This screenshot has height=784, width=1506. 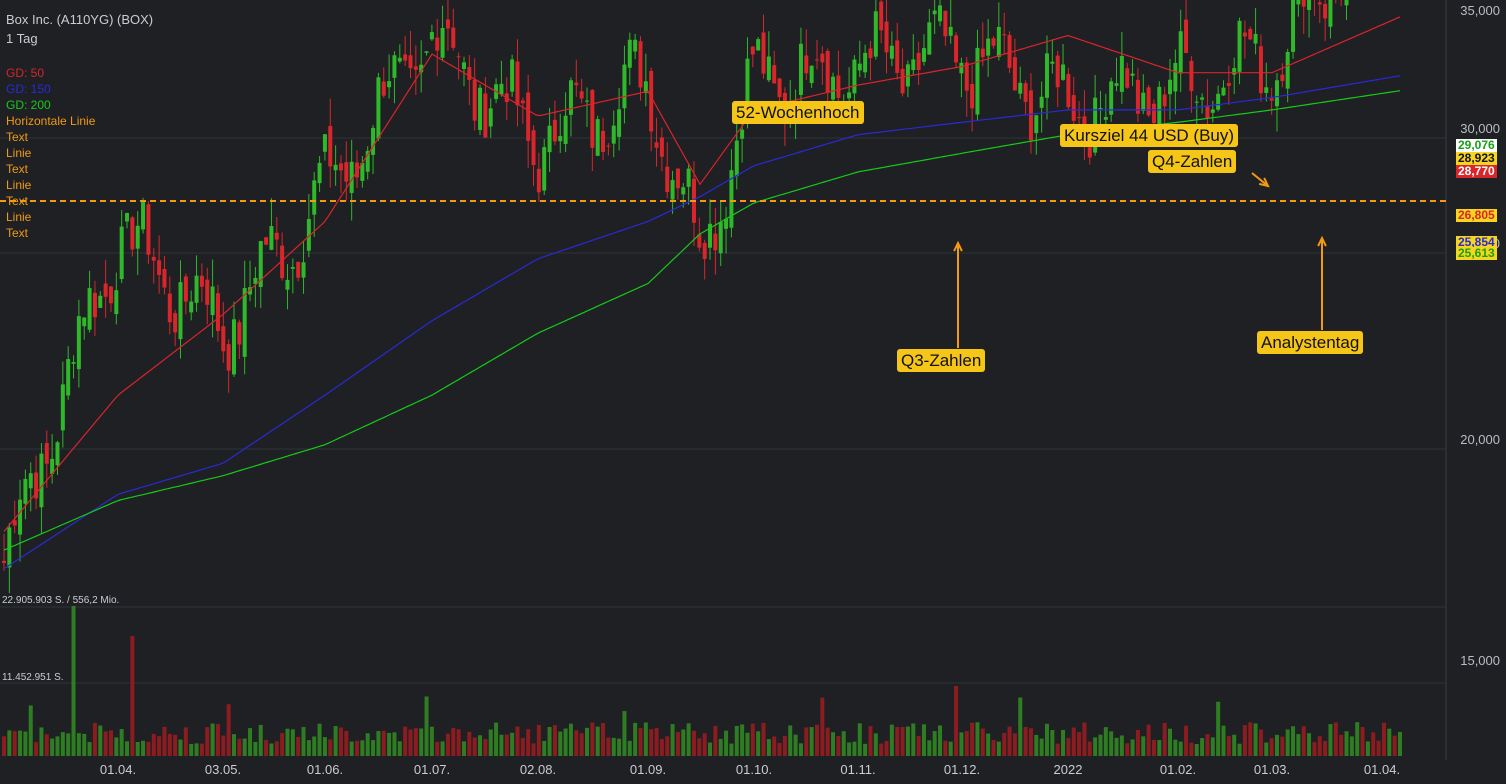 What do you see at coordinates (1476, 215) in the screenshot?
I see `last-value-tag: 26,805` at bounding box center [1476, 215].